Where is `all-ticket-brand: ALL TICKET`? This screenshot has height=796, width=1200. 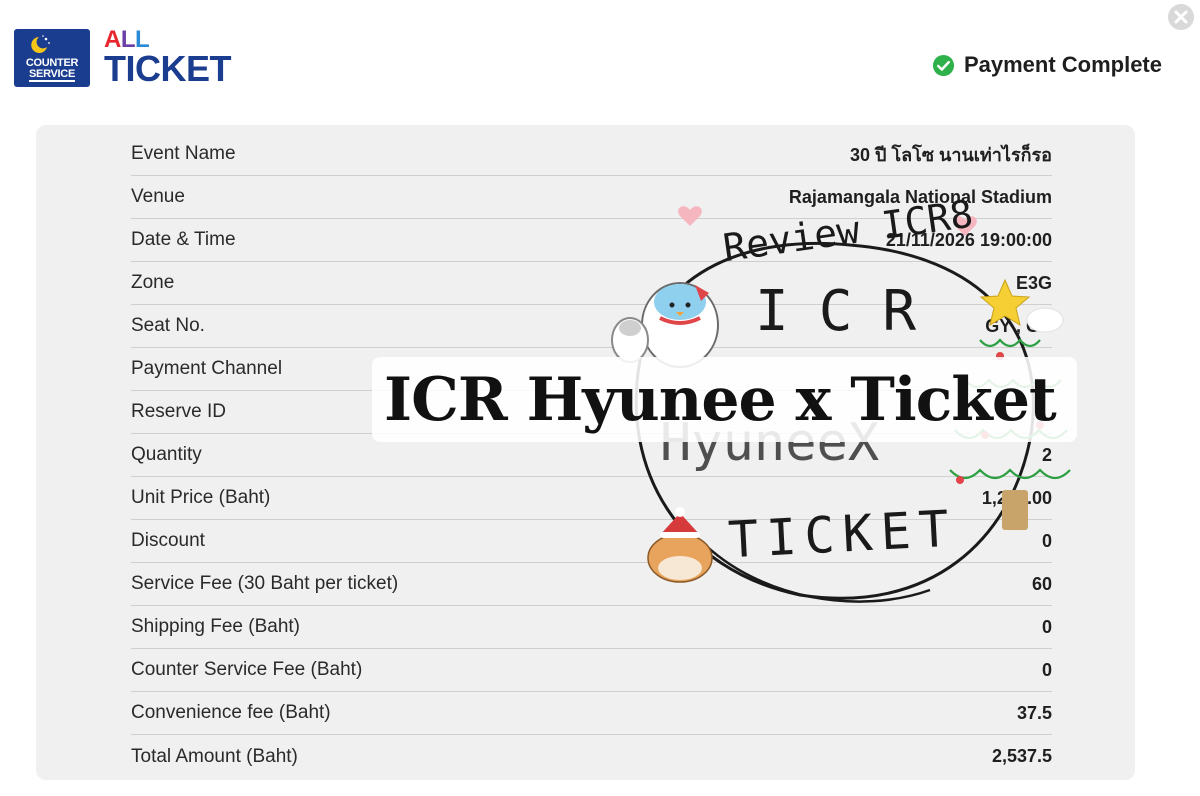 all-ticket-brand: ALL TICKET is located at coordinates (168, 58).